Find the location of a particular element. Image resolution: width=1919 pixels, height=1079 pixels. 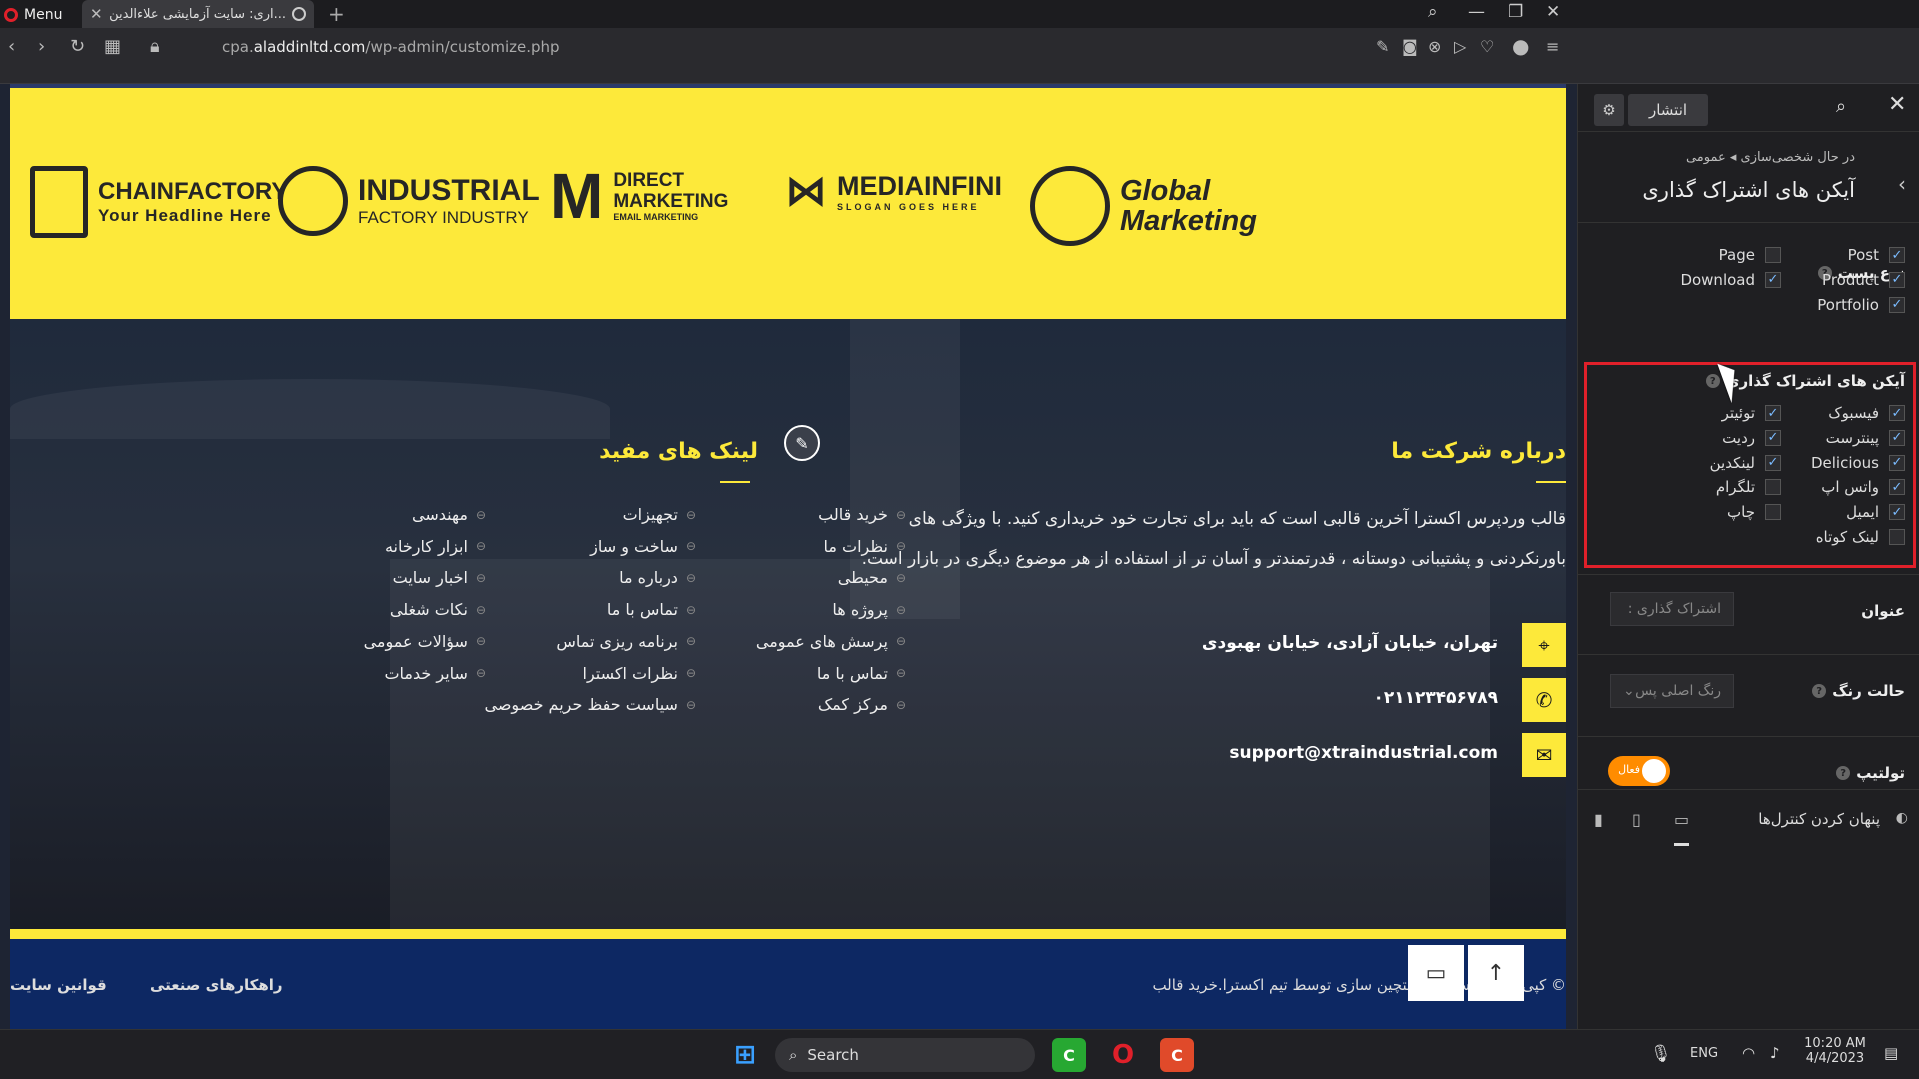

share-title-input: اشتراک گذاری : is located at coordinates (1672, 609).